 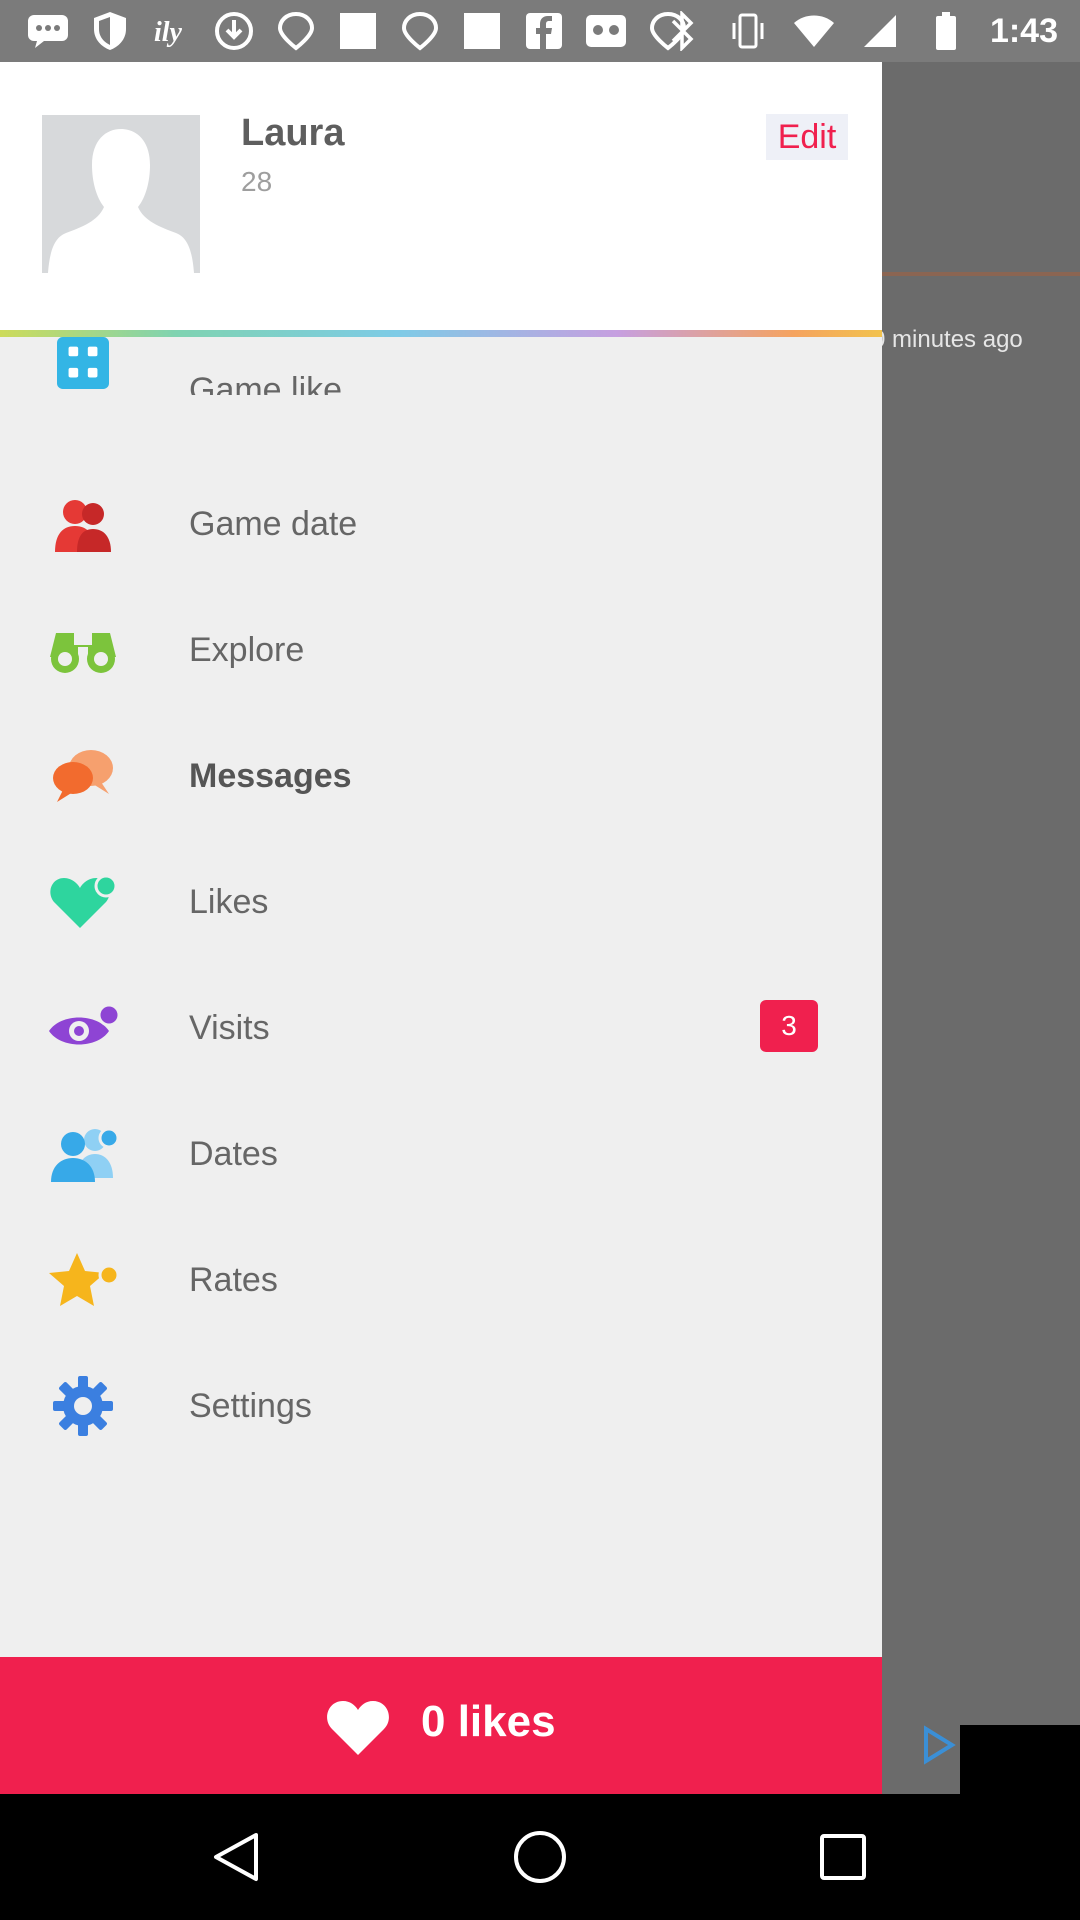 What do you see at coordinates (234, 31) in the screenshot?
I see `download-icon` at bounding box center [234, 31].